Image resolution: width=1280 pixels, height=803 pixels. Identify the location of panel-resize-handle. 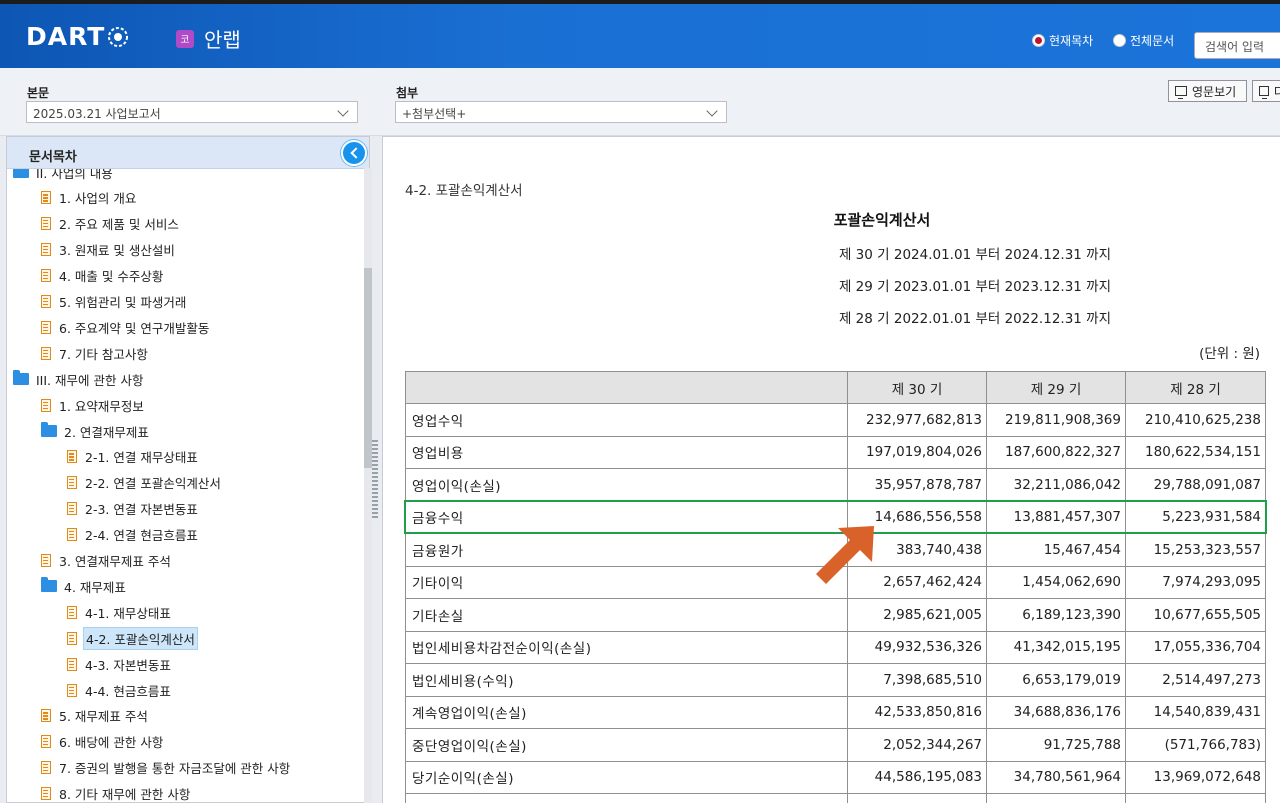
(375, 480).